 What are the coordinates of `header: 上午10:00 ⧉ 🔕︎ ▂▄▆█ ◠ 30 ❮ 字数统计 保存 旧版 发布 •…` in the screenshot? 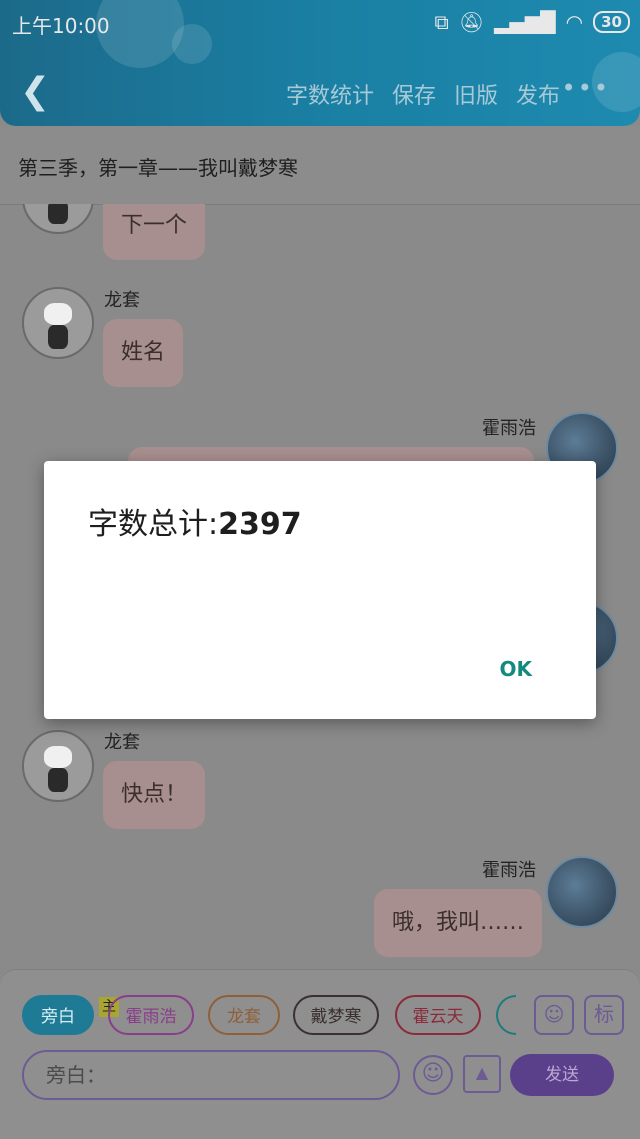 It's located at (320, 63).